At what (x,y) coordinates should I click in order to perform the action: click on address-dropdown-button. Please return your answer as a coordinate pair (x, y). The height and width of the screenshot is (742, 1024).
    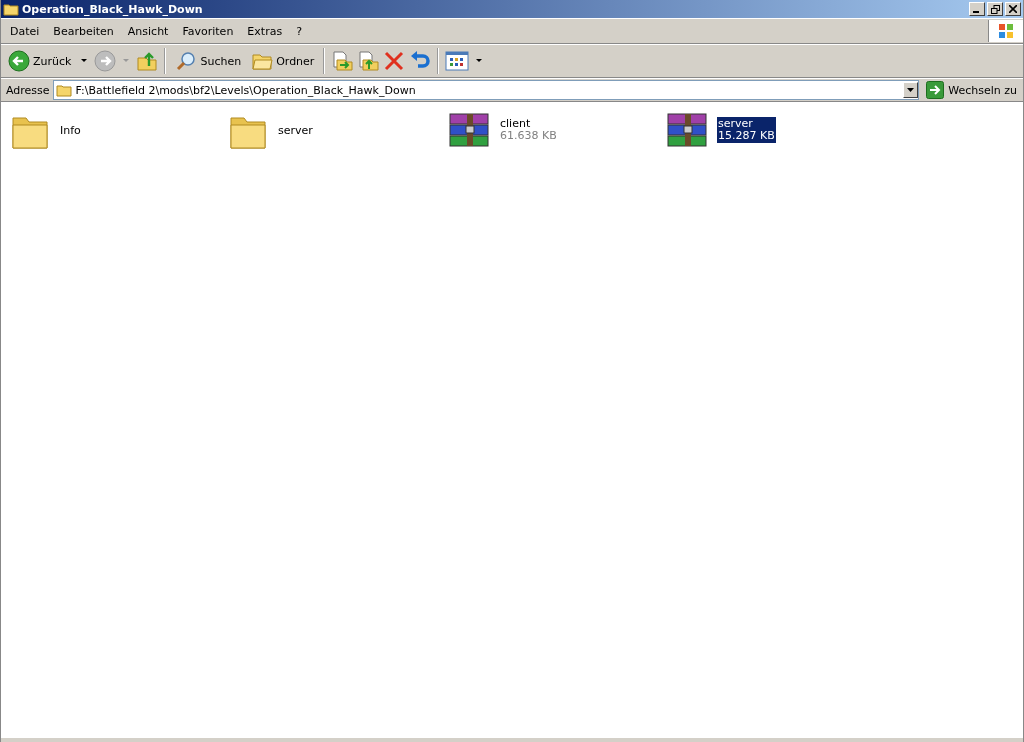
    Looking at the image, I should click on (911, 90).